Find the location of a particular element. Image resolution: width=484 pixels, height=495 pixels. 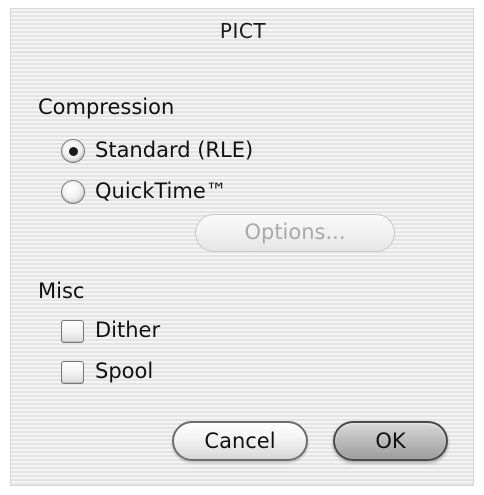

radio-selected-dot is located at coordinates (73, 151).